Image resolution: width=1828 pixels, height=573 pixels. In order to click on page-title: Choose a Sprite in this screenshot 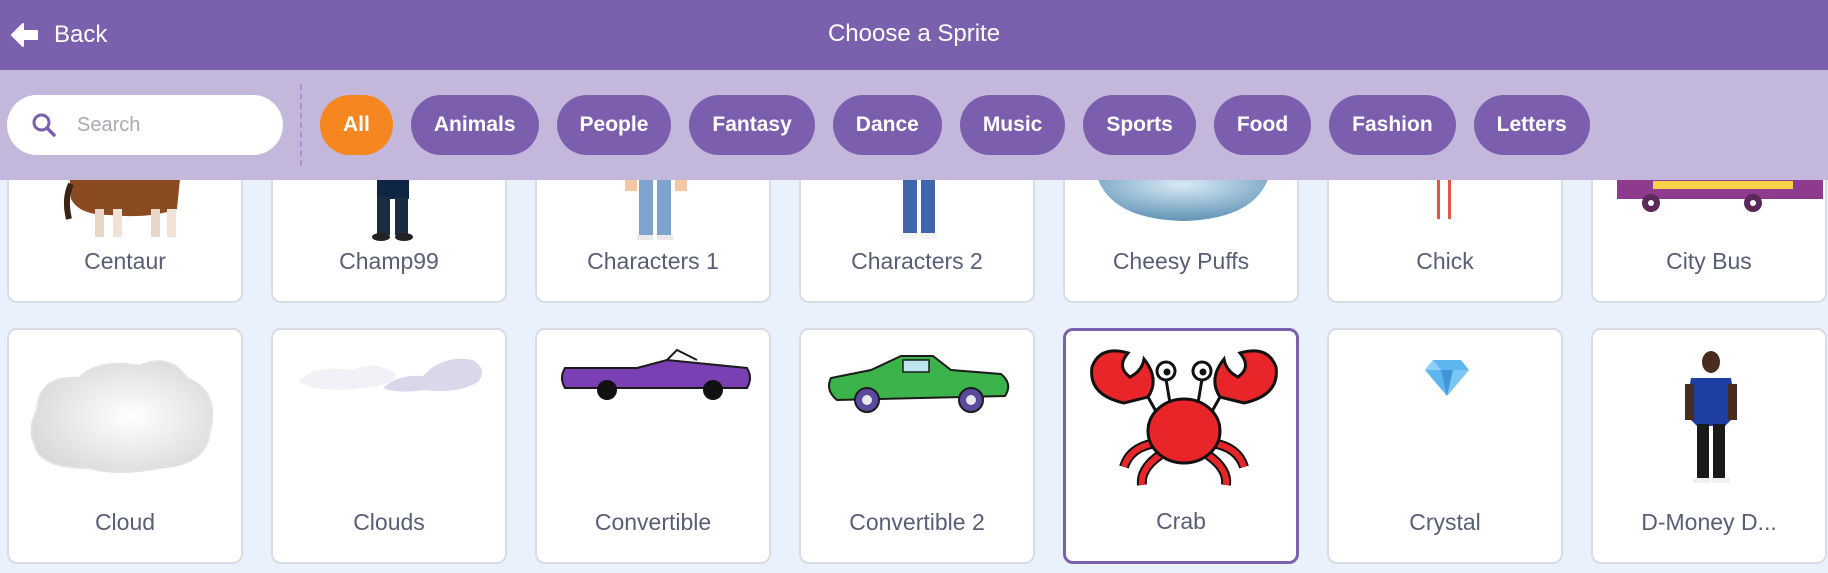, I will do `click(914, 33)`.